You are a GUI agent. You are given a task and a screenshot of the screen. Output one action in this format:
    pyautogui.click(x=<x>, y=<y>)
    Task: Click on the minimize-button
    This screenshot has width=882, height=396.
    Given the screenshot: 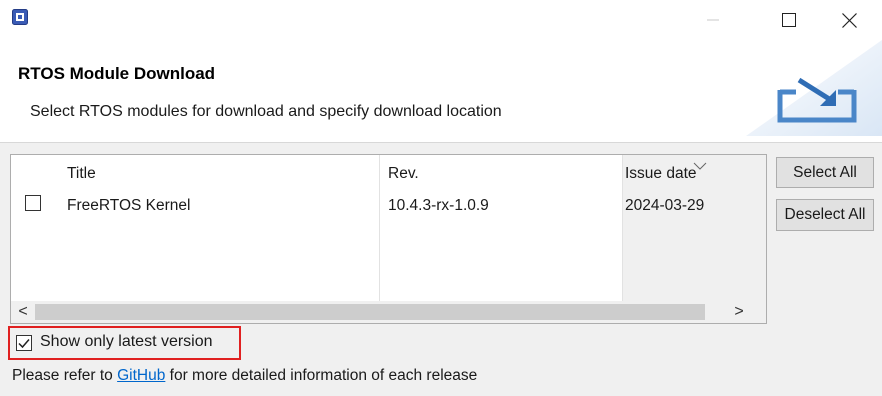 What is the action you would take?
    pyautogui.click(x=713, y=20)
    